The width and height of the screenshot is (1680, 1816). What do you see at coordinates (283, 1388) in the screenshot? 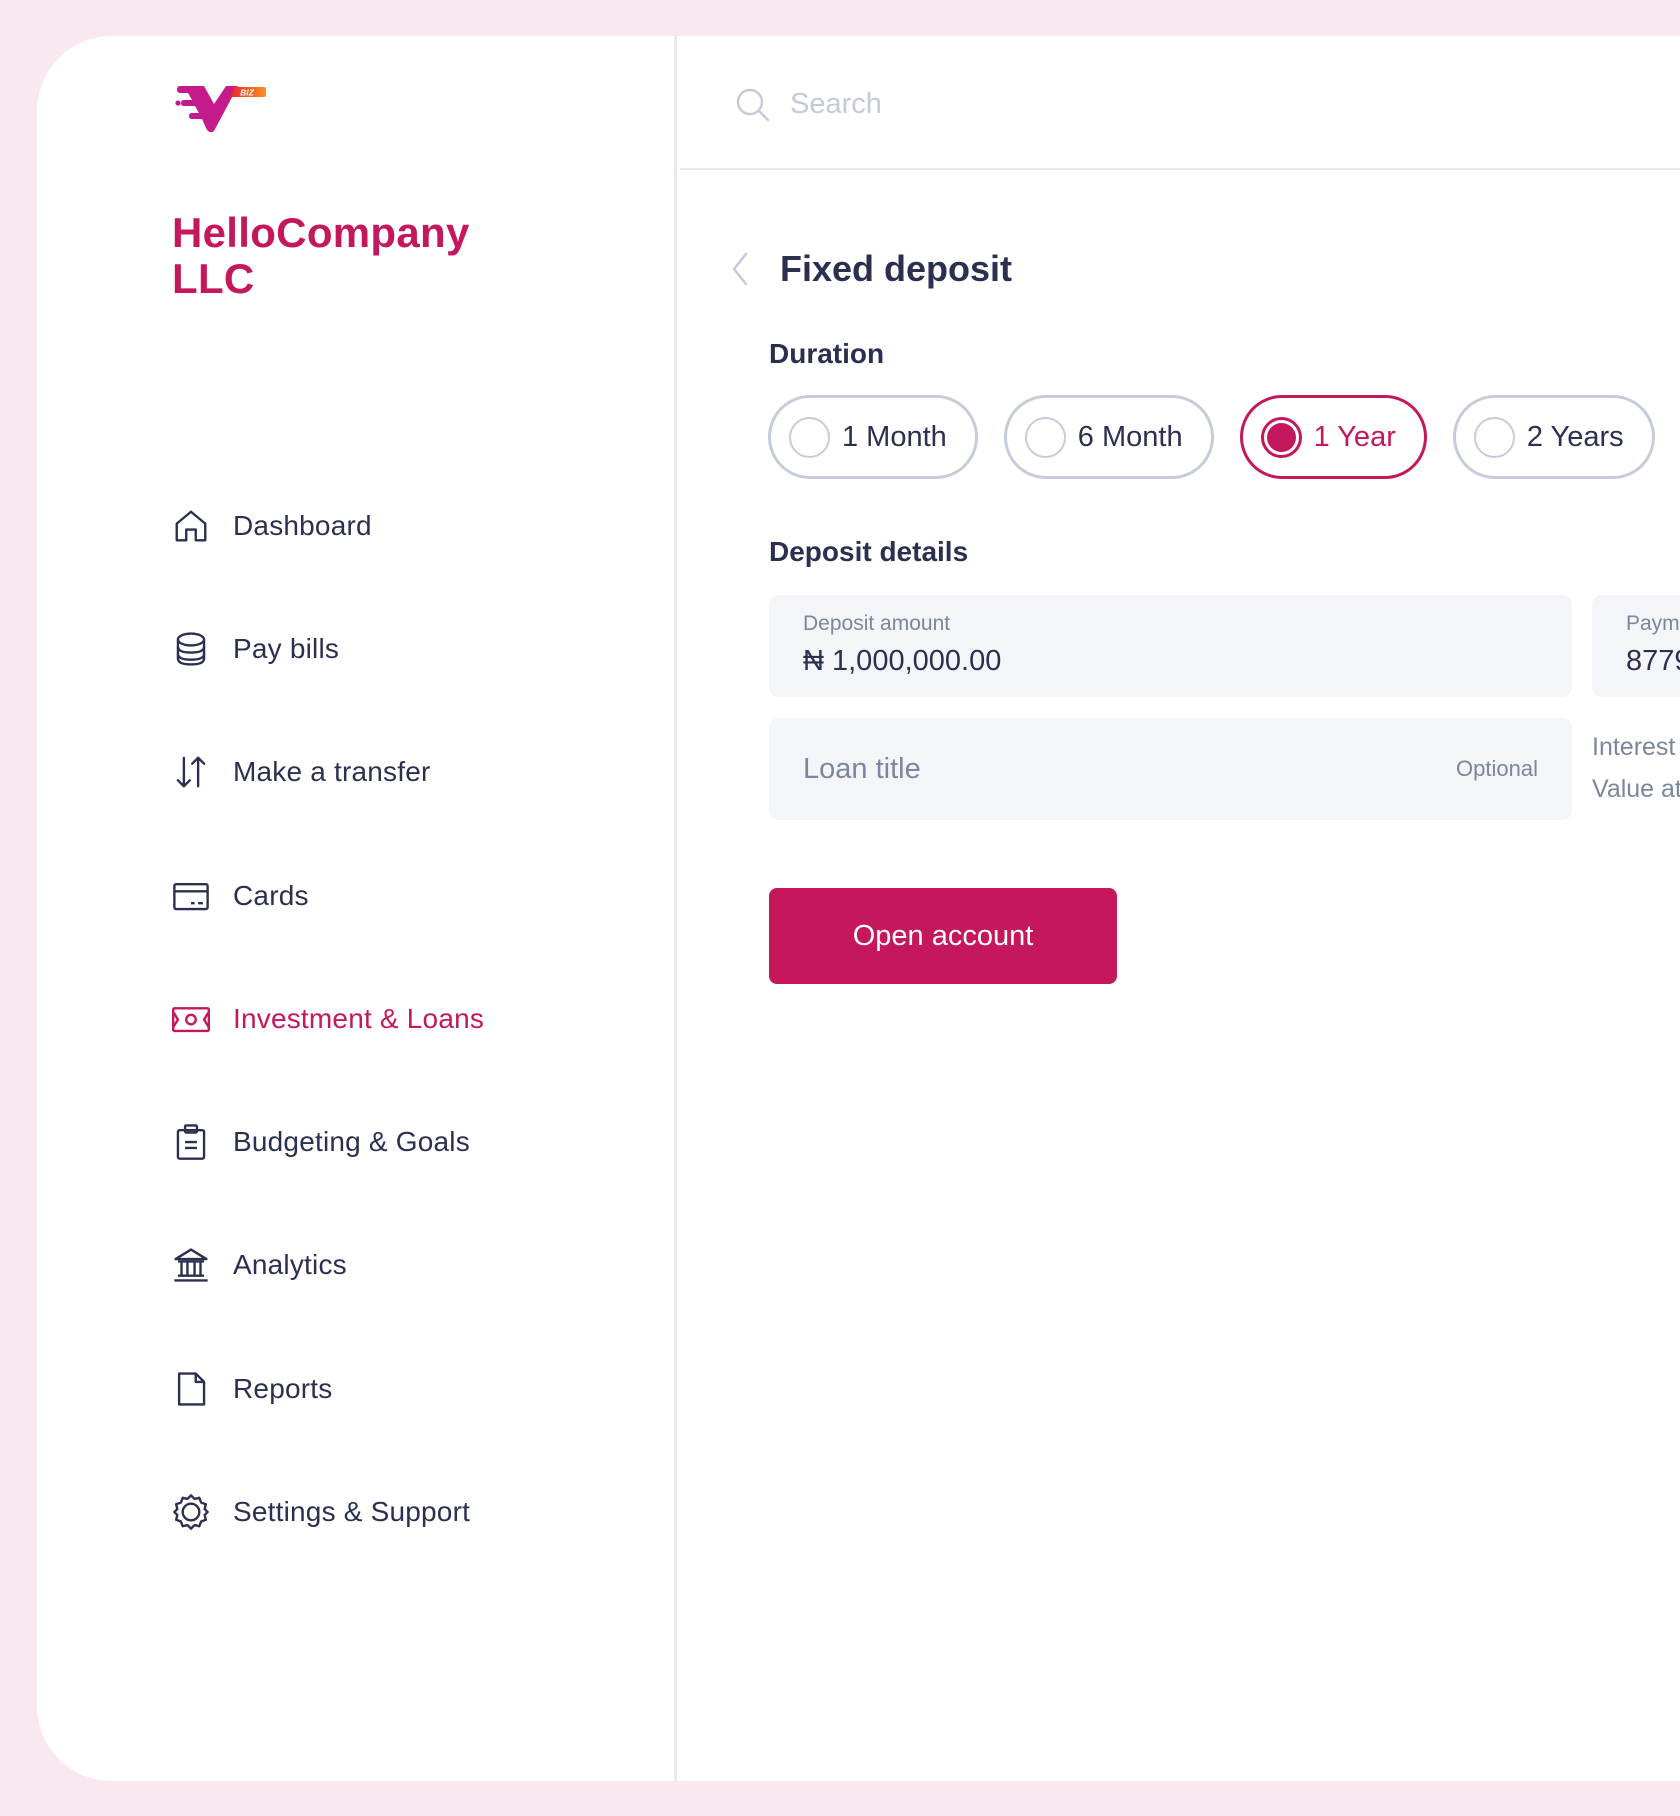
I see `sidebar-item-label: Reports` at bounding box center [283, 1388].